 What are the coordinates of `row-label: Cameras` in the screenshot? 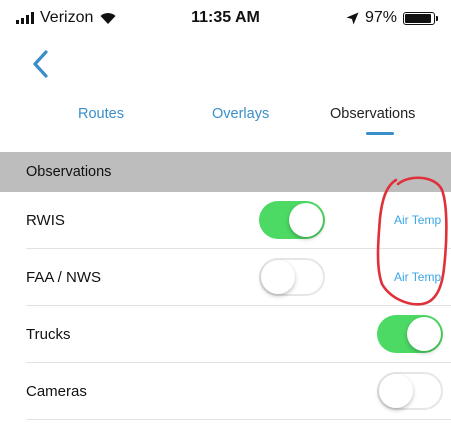 It's located at (56, 391).